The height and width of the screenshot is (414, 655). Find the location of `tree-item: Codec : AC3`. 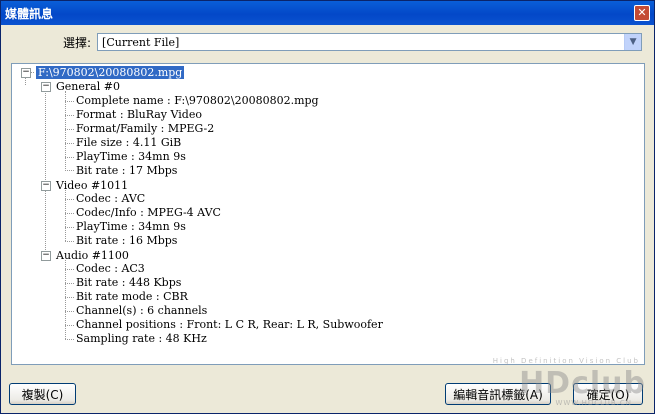

tree-item: Codec : AC3 is located at coordinates (110, 268).